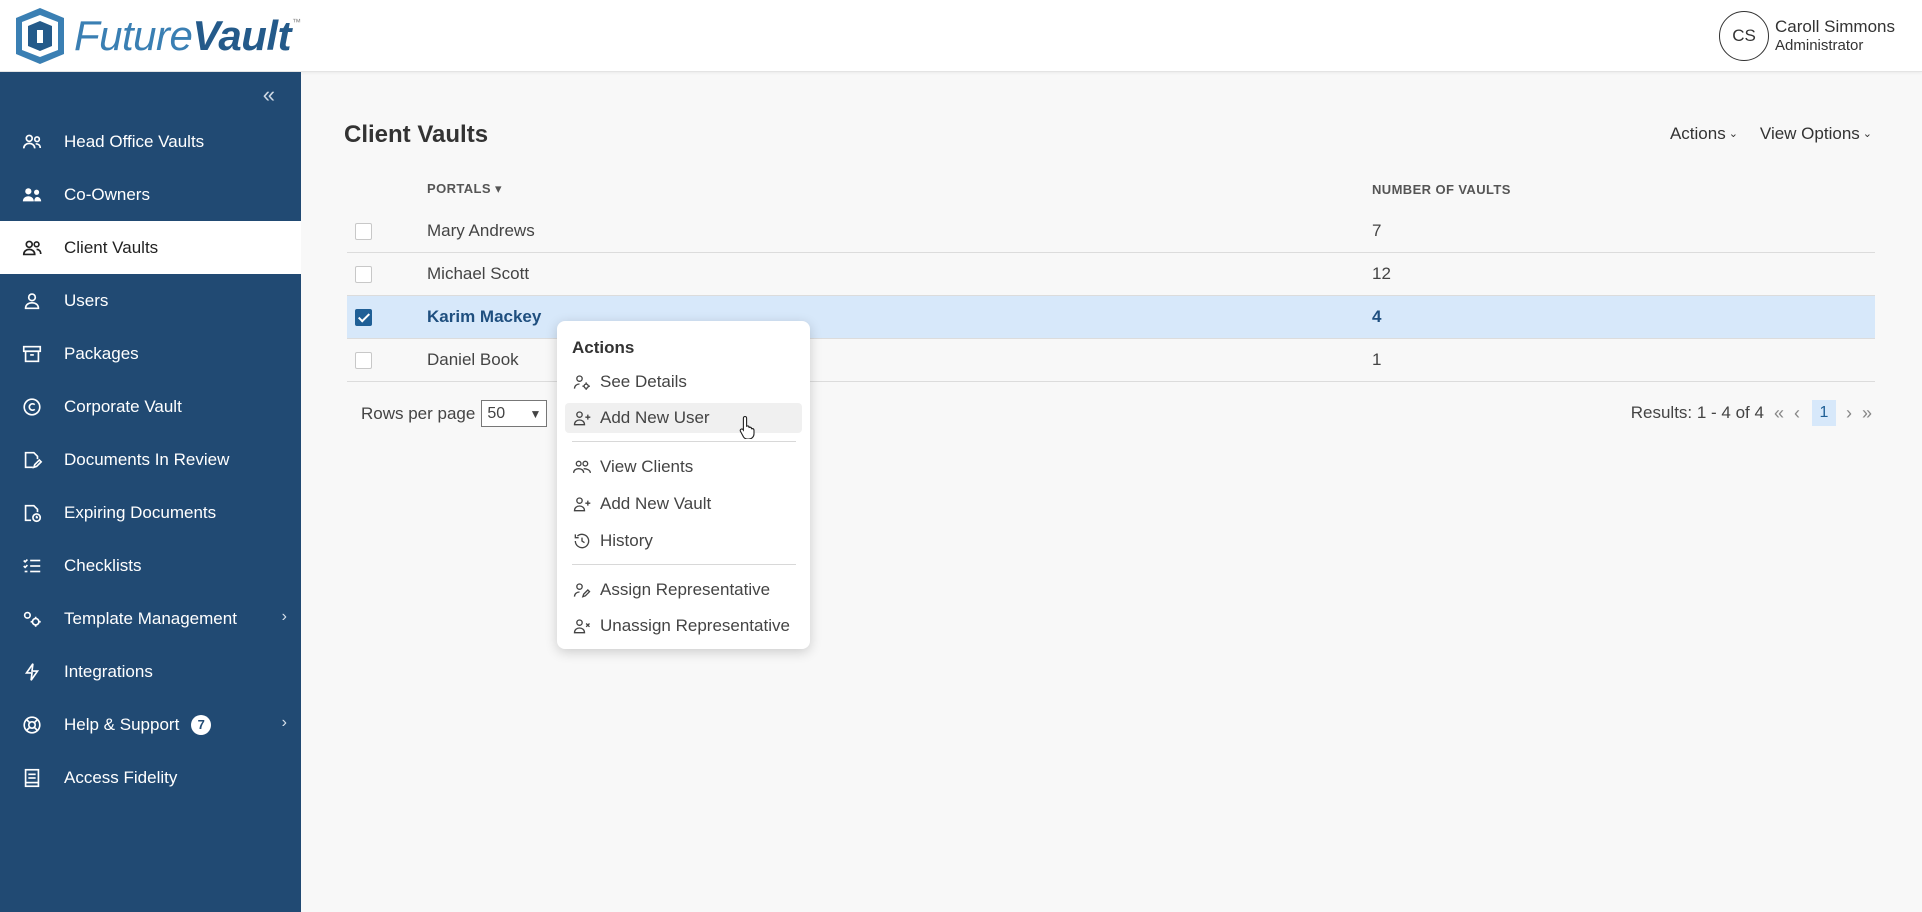  I want to click on sidebar-item-documents-in-review: Documents In Review, so click(150, 459).